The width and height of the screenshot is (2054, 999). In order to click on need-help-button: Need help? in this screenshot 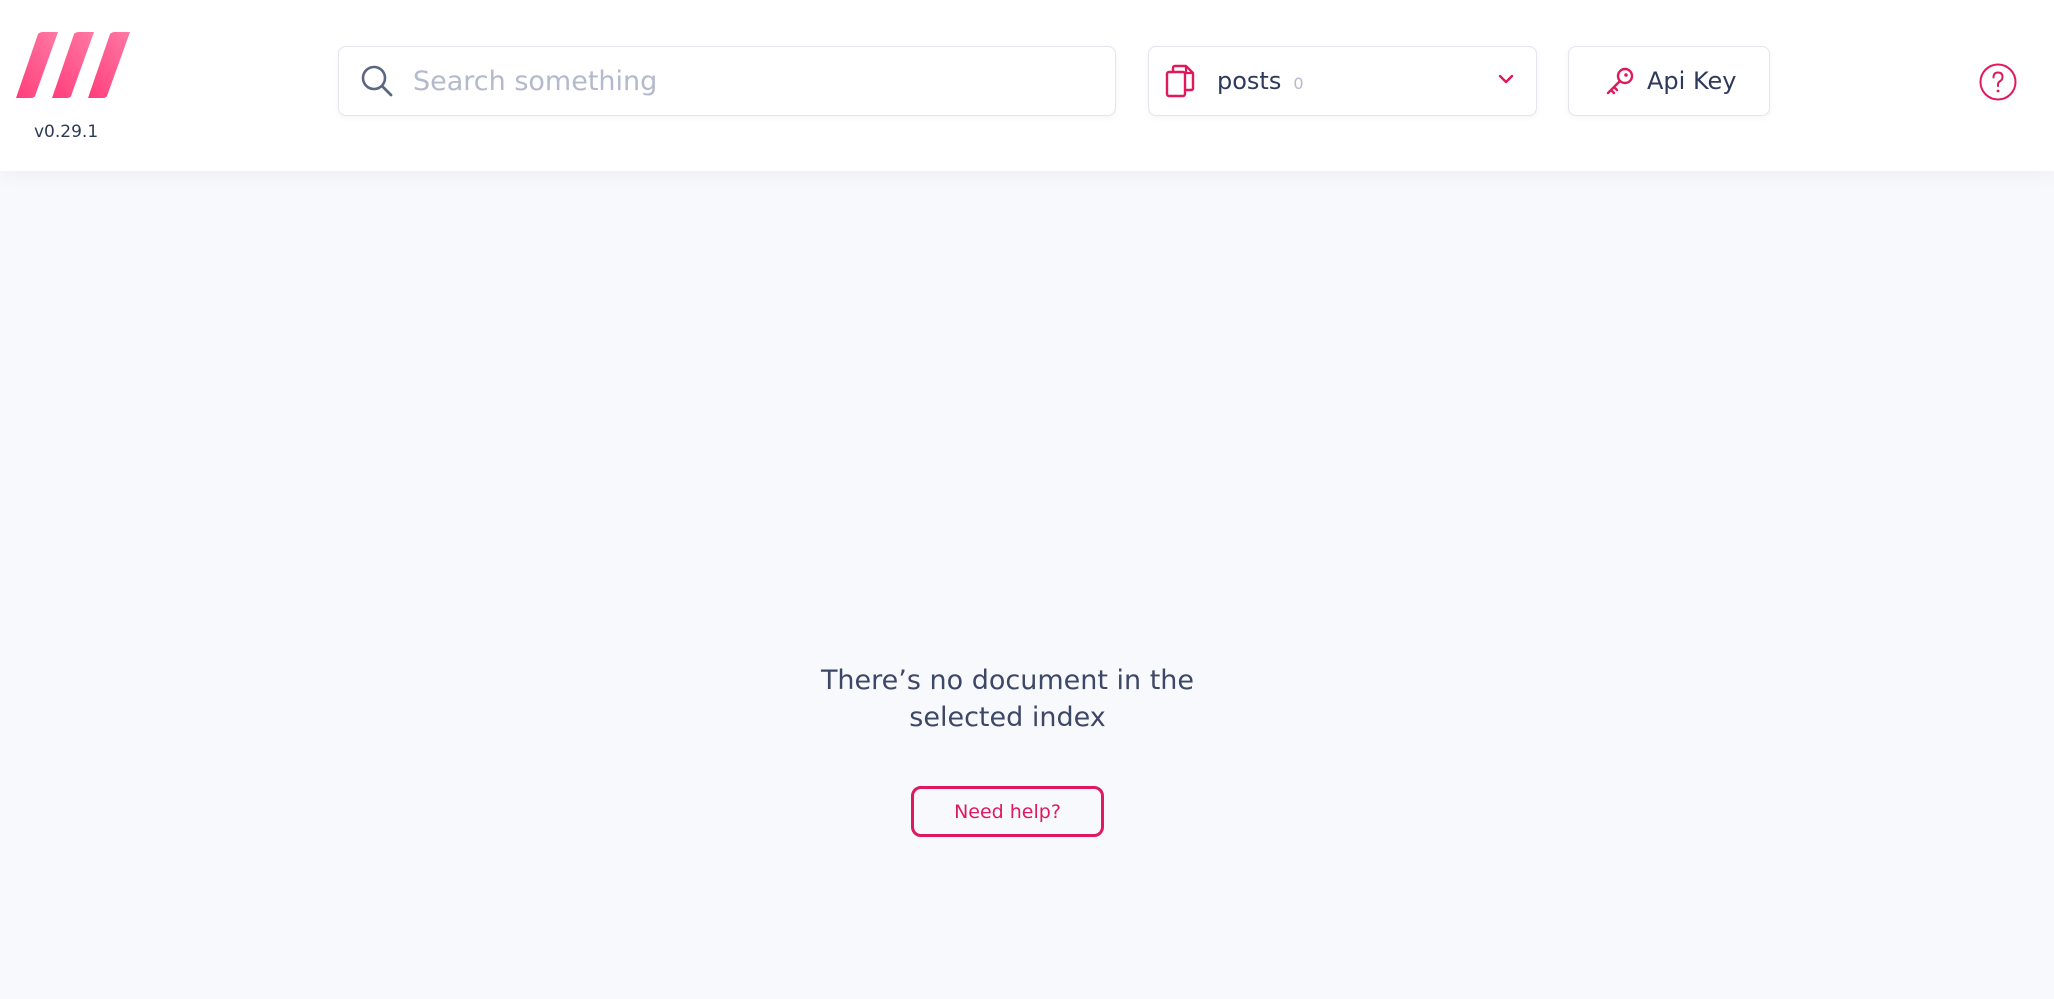, I will do `click(1007, 811)`.